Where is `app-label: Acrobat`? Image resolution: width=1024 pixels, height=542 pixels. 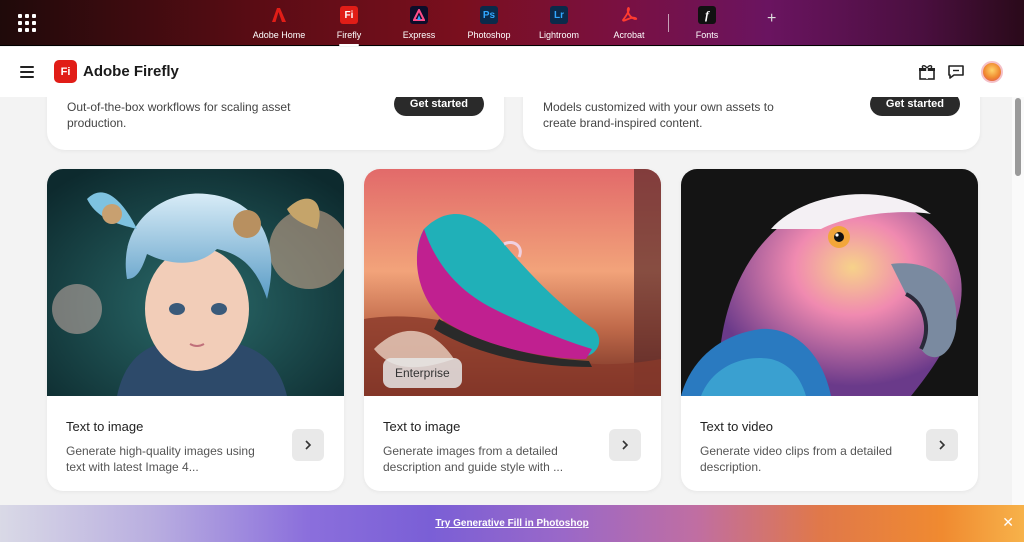 app-label: Acrobat is located at coordinates (629, 35).